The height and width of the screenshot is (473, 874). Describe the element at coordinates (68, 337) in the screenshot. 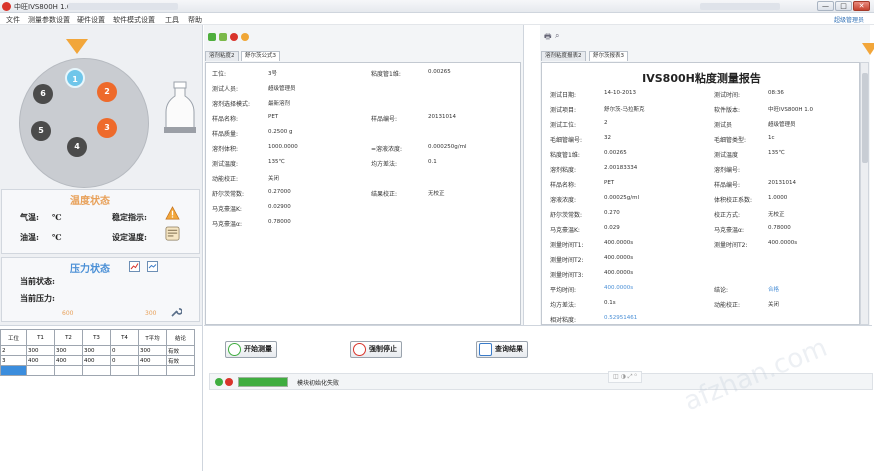

I see `col-header-t2: T2` at that location.